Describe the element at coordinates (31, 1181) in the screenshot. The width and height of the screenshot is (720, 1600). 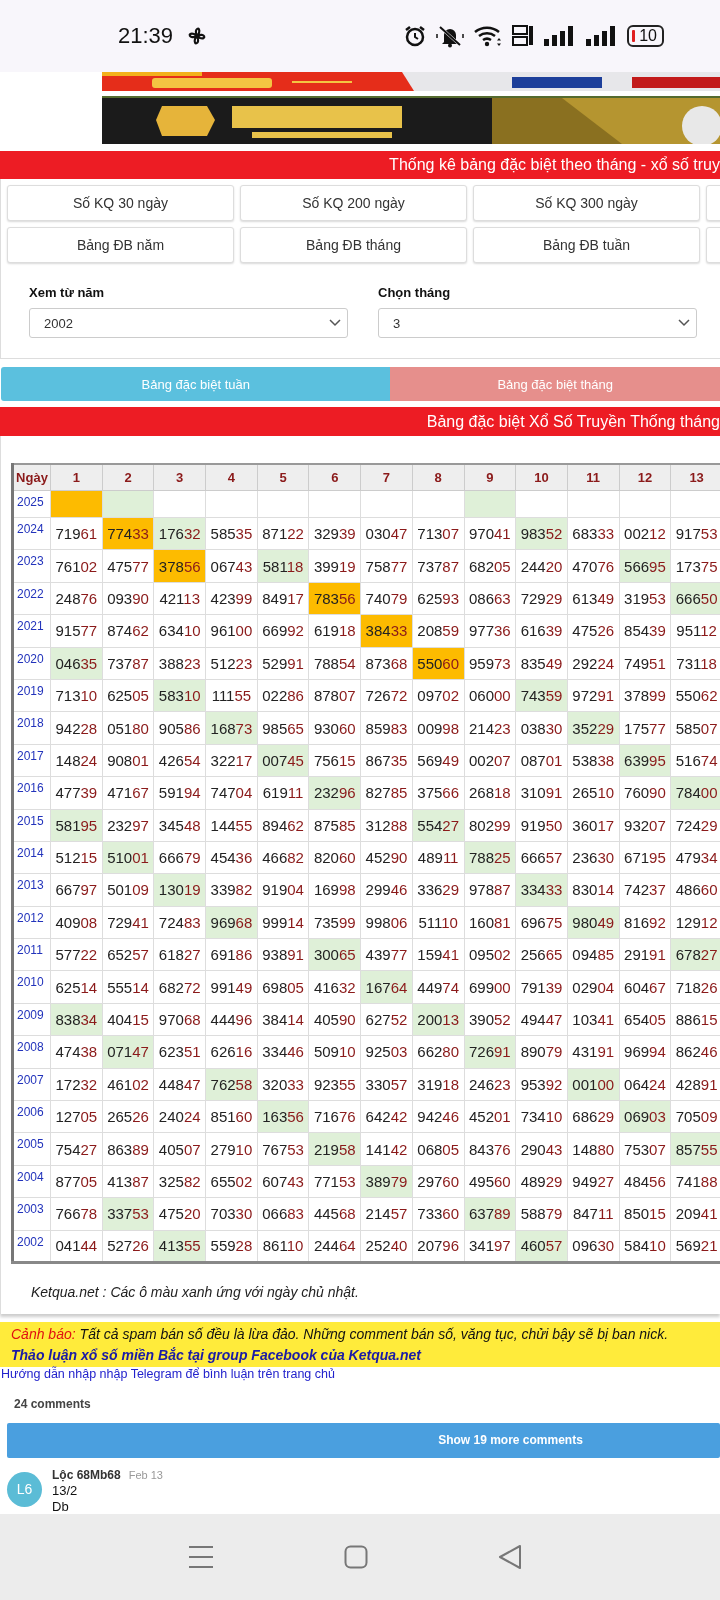
I see `year-cell: 2004` at that location.